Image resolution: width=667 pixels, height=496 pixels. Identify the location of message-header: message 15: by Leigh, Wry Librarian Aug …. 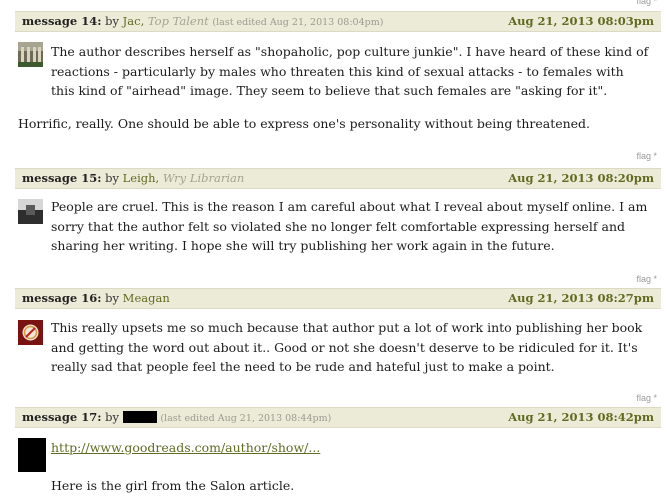
(338, 178).